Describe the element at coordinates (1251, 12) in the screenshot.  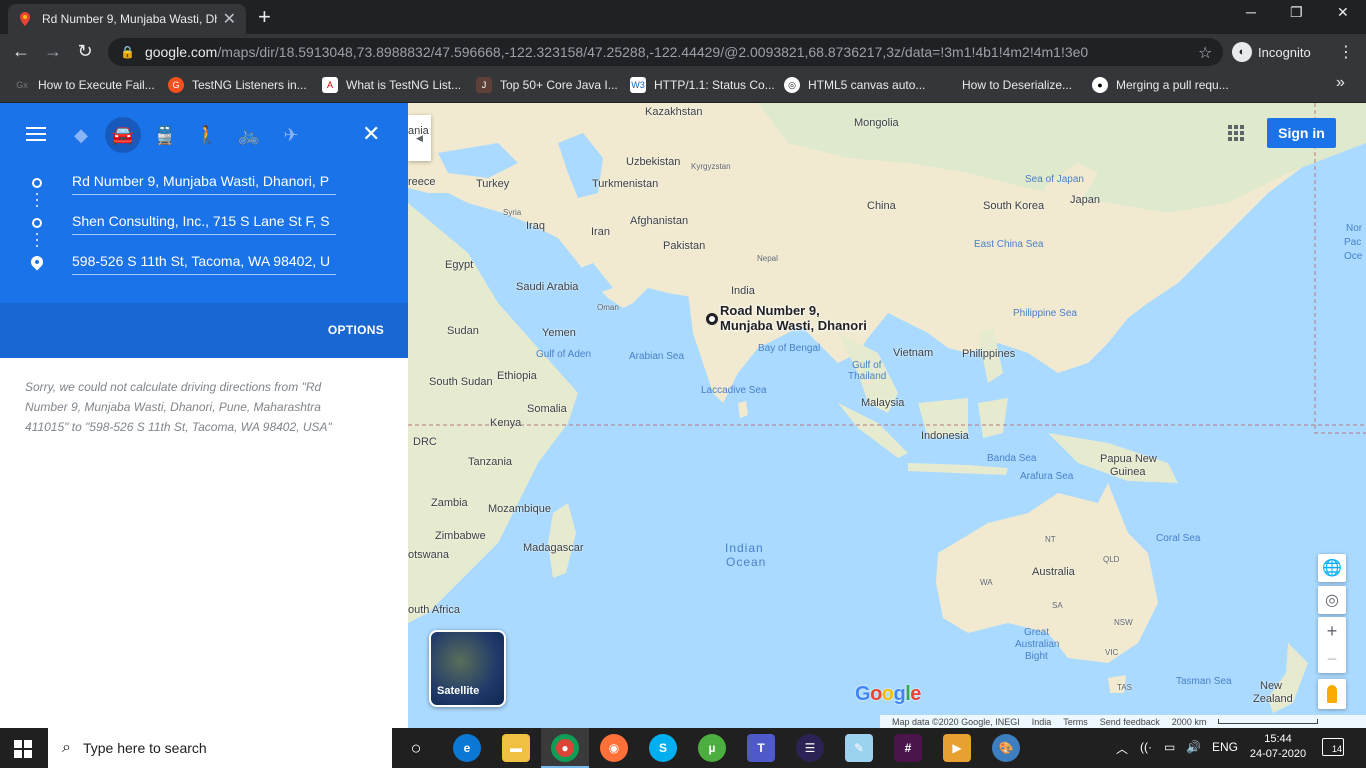
I see `minimize-icon: ─` at that location.